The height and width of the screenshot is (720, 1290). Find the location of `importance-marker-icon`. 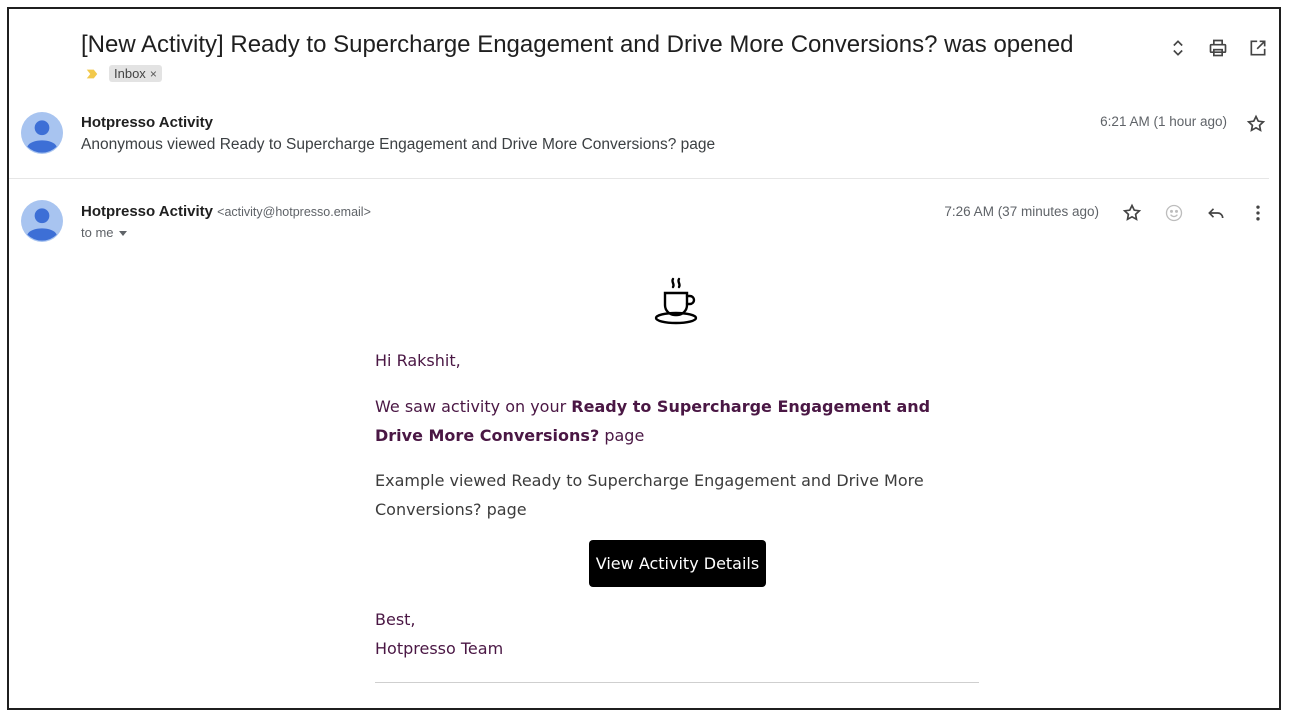

importance-marker-icon is located at coordinates (92, 74).